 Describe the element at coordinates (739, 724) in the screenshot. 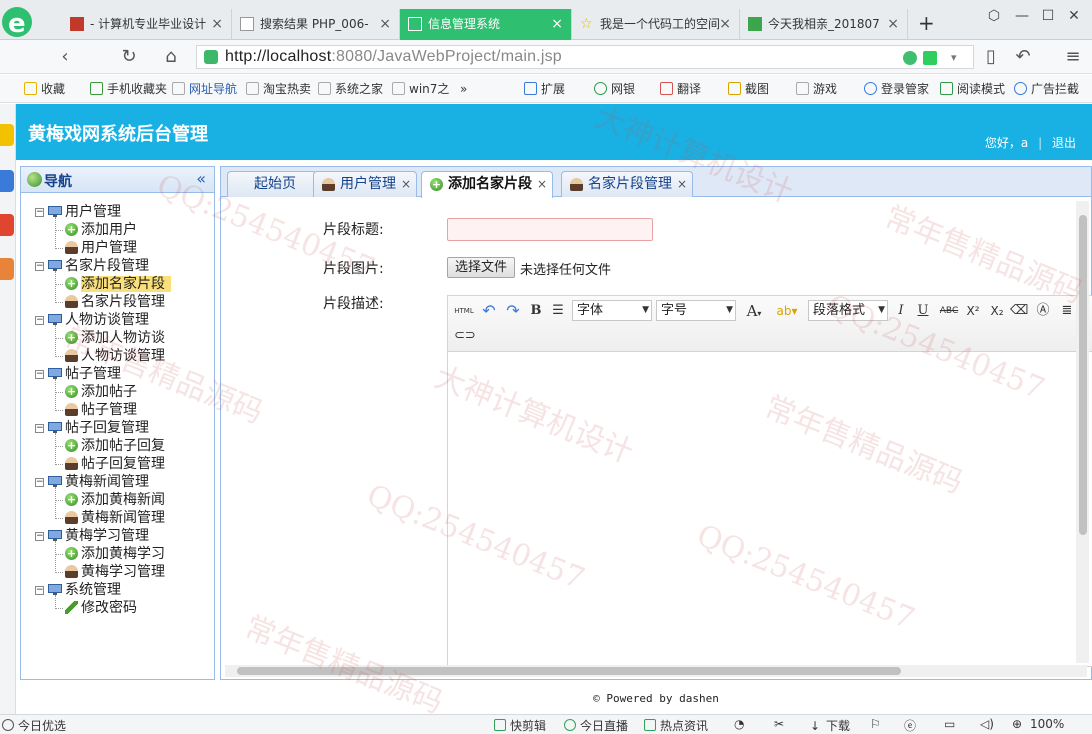

I see `speed-icon: ◔` at that location.